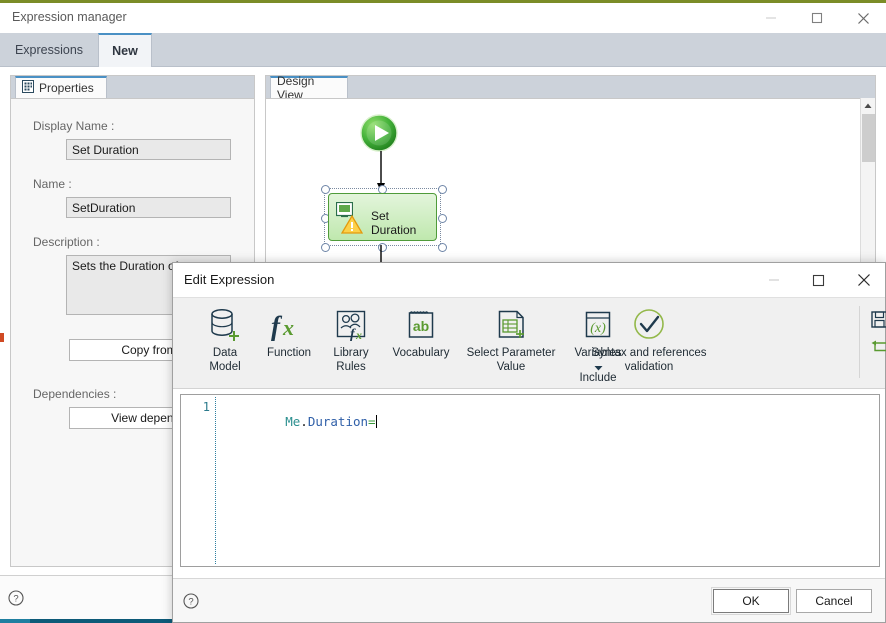  I want to click on save-button, so click(877, 319).